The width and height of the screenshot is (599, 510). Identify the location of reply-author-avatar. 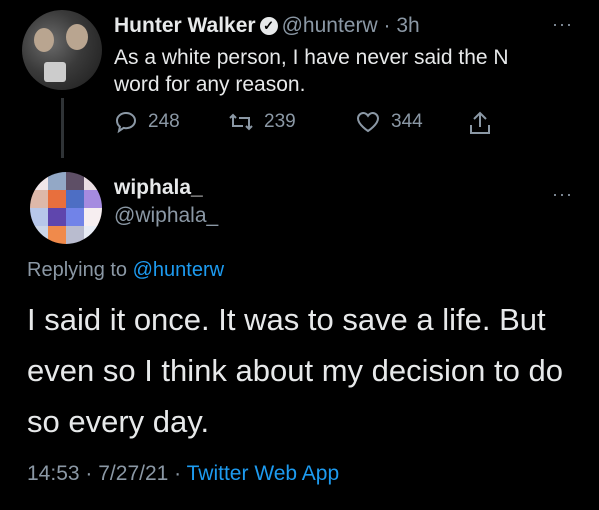
(66, 208).